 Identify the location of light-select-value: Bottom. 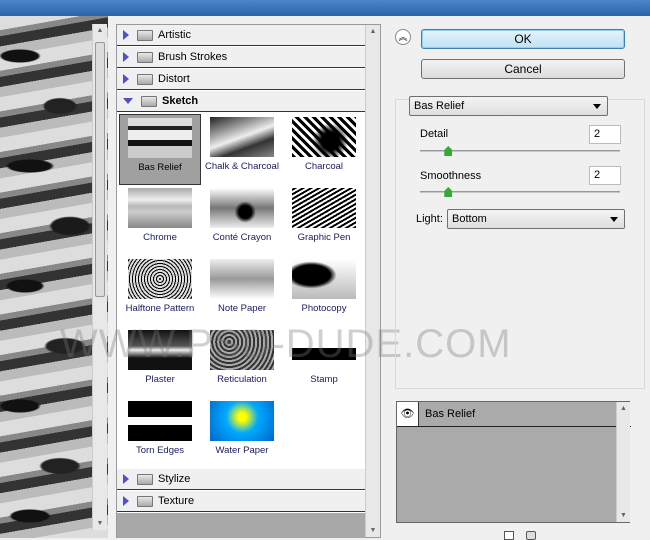
(469, 219).